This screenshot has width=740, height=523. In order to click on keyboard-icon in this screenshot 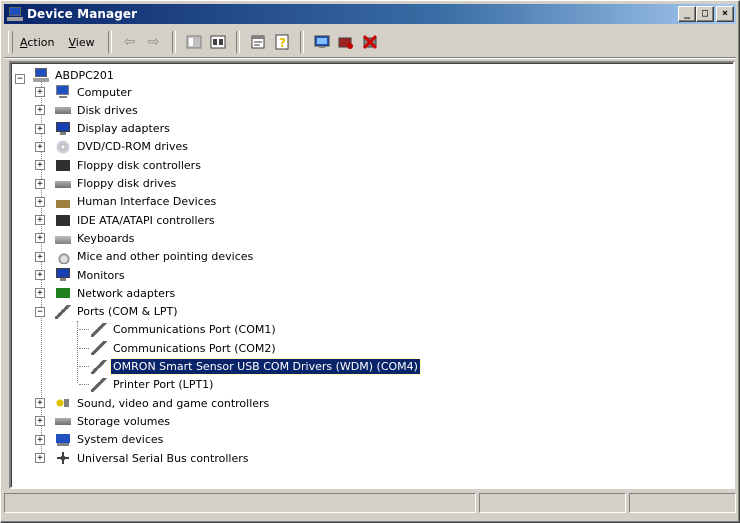, I will do `click(63, 238)`.